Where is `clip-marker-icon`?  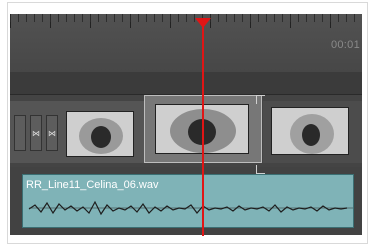
clip-marker-icon is located at coordinates (20, 133).